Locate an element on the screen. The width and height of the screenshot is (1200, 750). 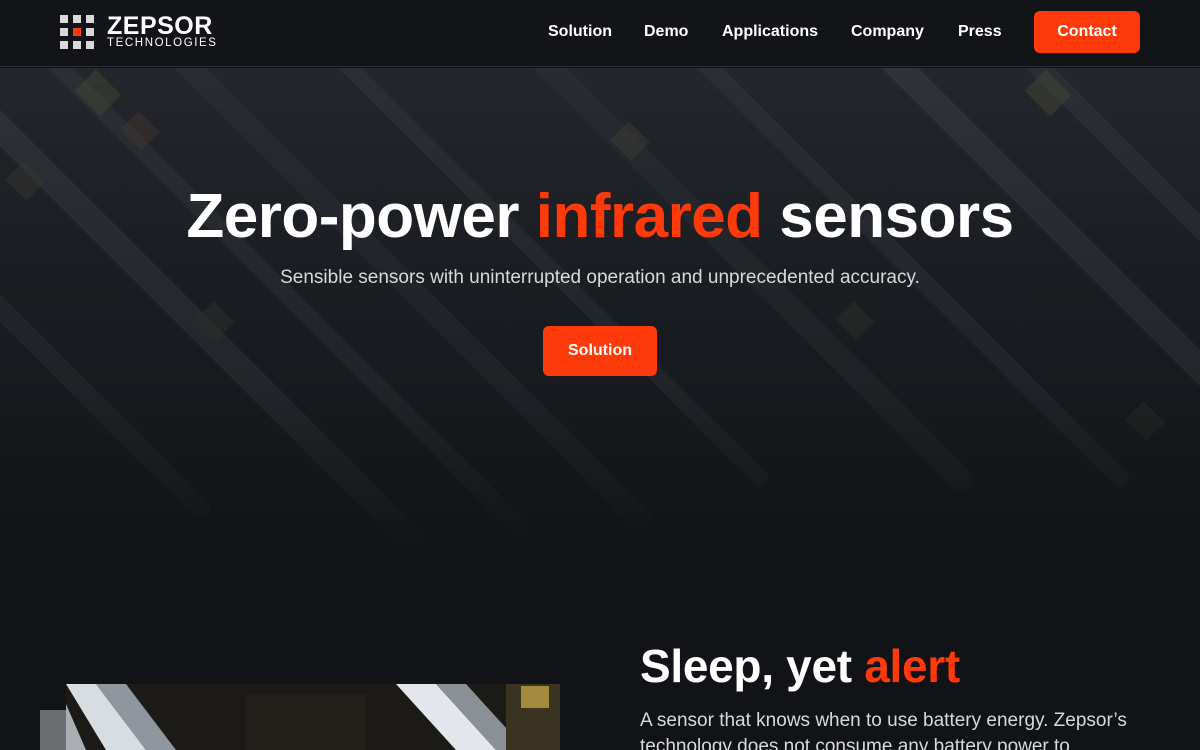
nav-company: Company is located at coordinates (887, 32).